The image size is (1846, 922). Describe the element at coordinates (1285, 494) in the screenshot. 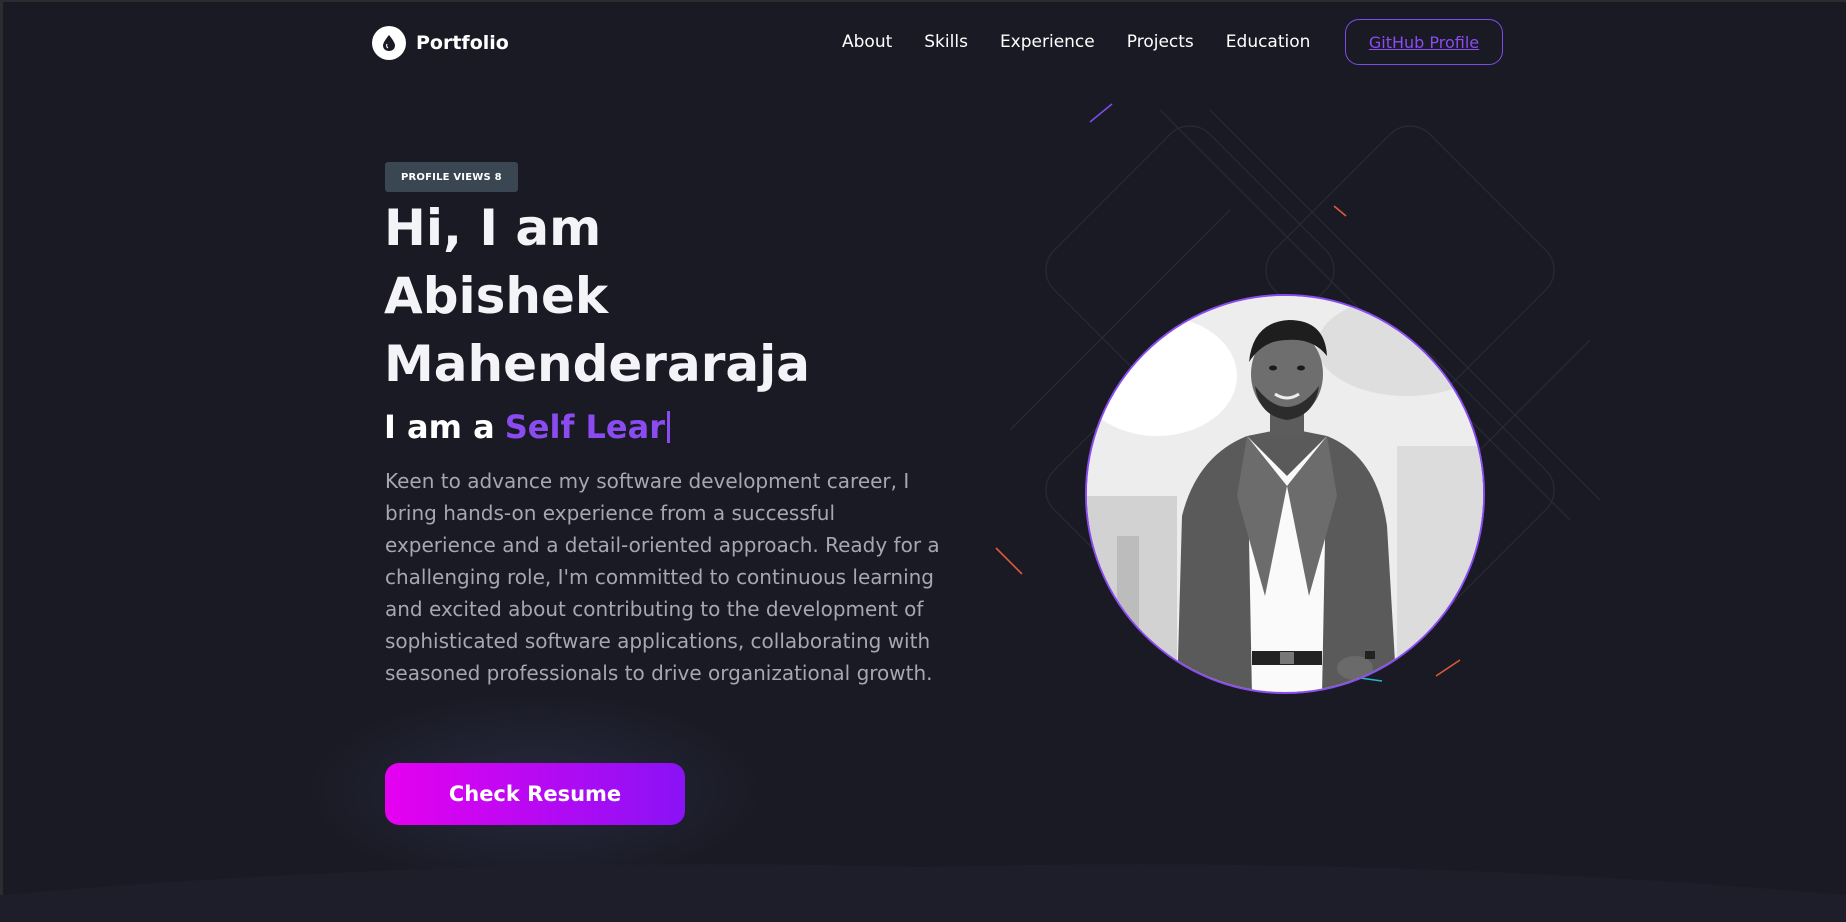

I see `profile-photo` at that location.